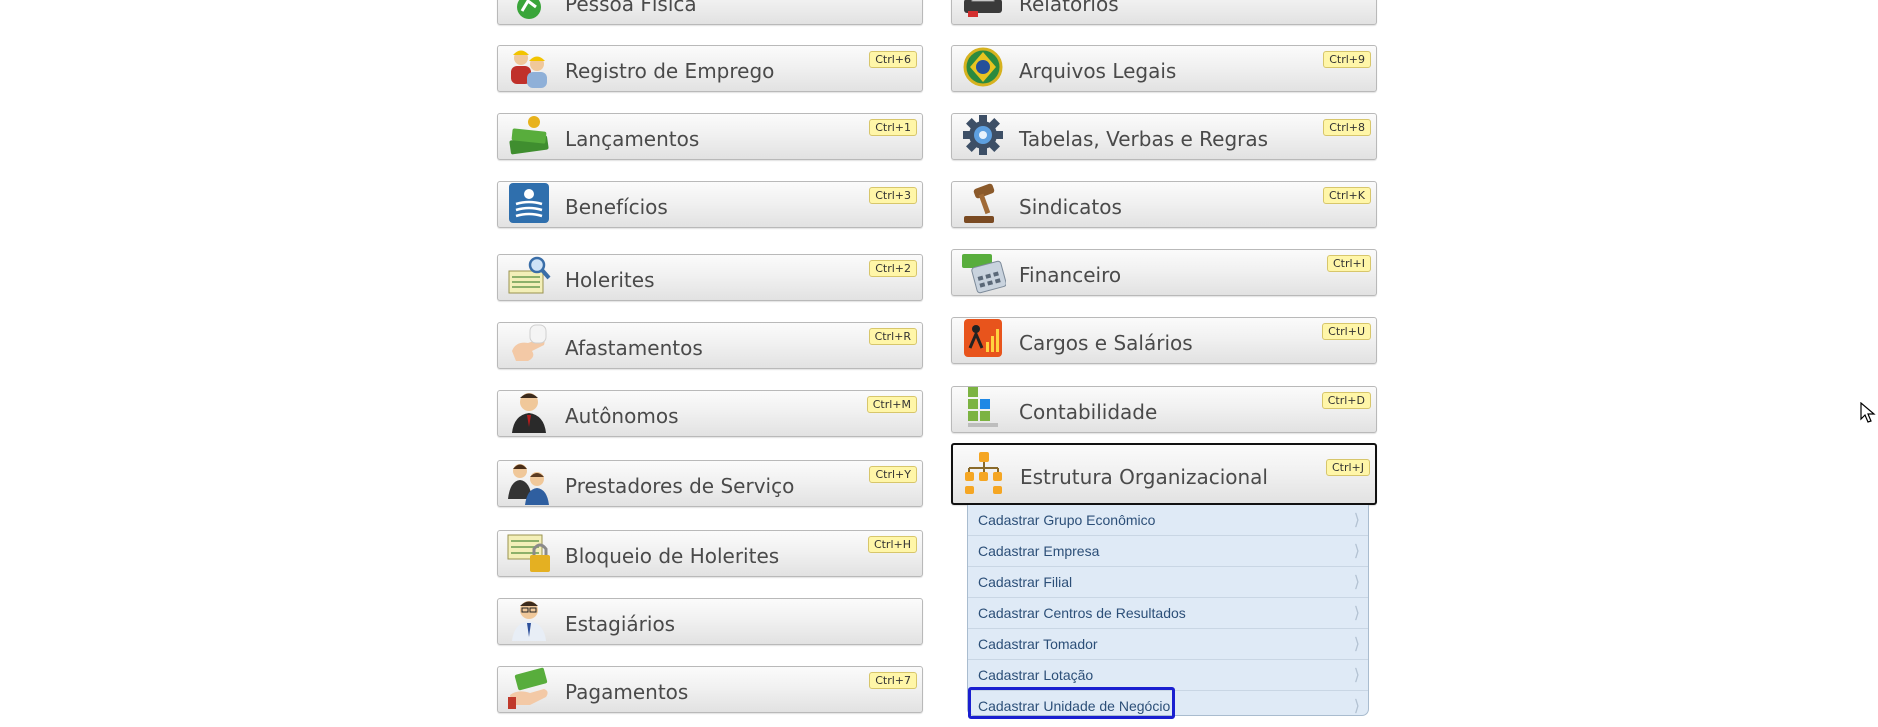 The height and width of the screenshot is (727, 1878). Describe the element at coordinates (670, 71) in the screenshot. I see `menu-button-label: Registro de Emprego` at that location.